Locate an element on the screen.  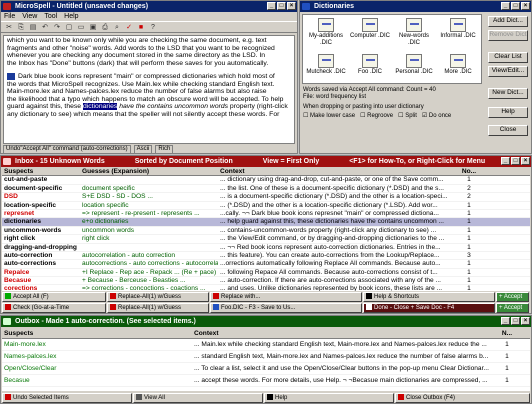
menu-tool: Tool is located at coordinates (50, 16).